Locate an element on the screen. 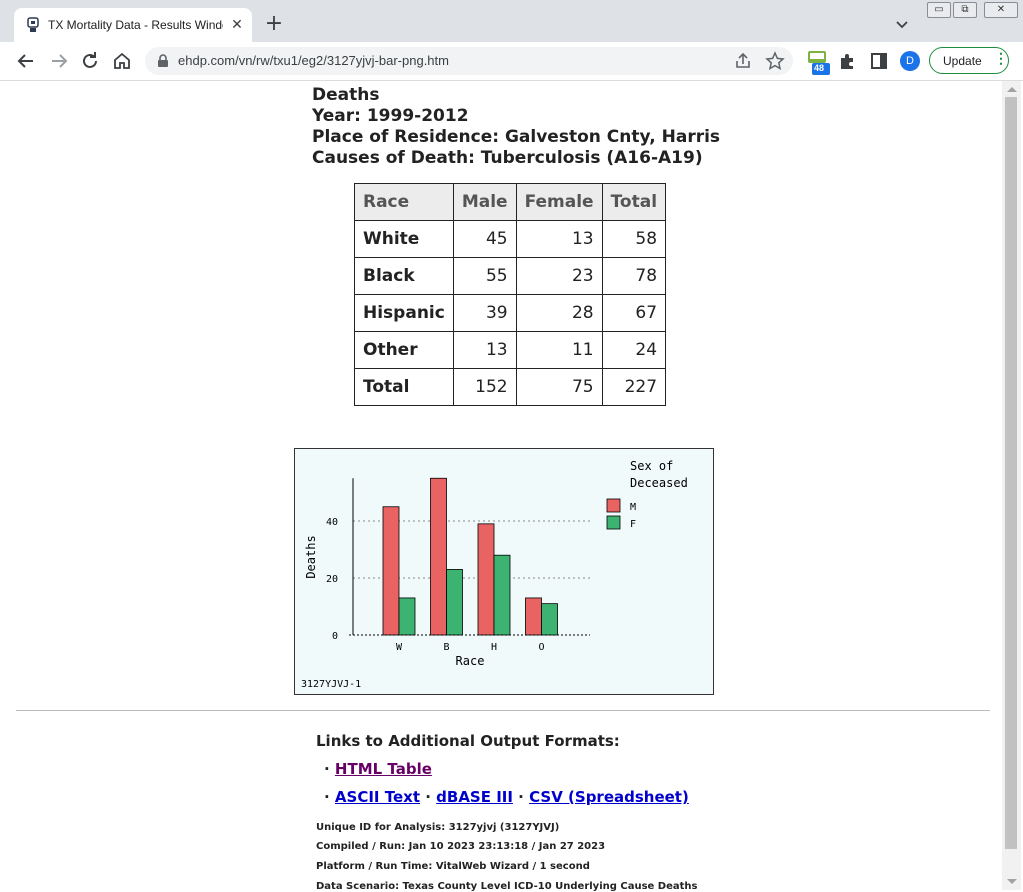 This screenshot has height=892, width=1023. table-cell: 152 is located at coordinates (484, 387).